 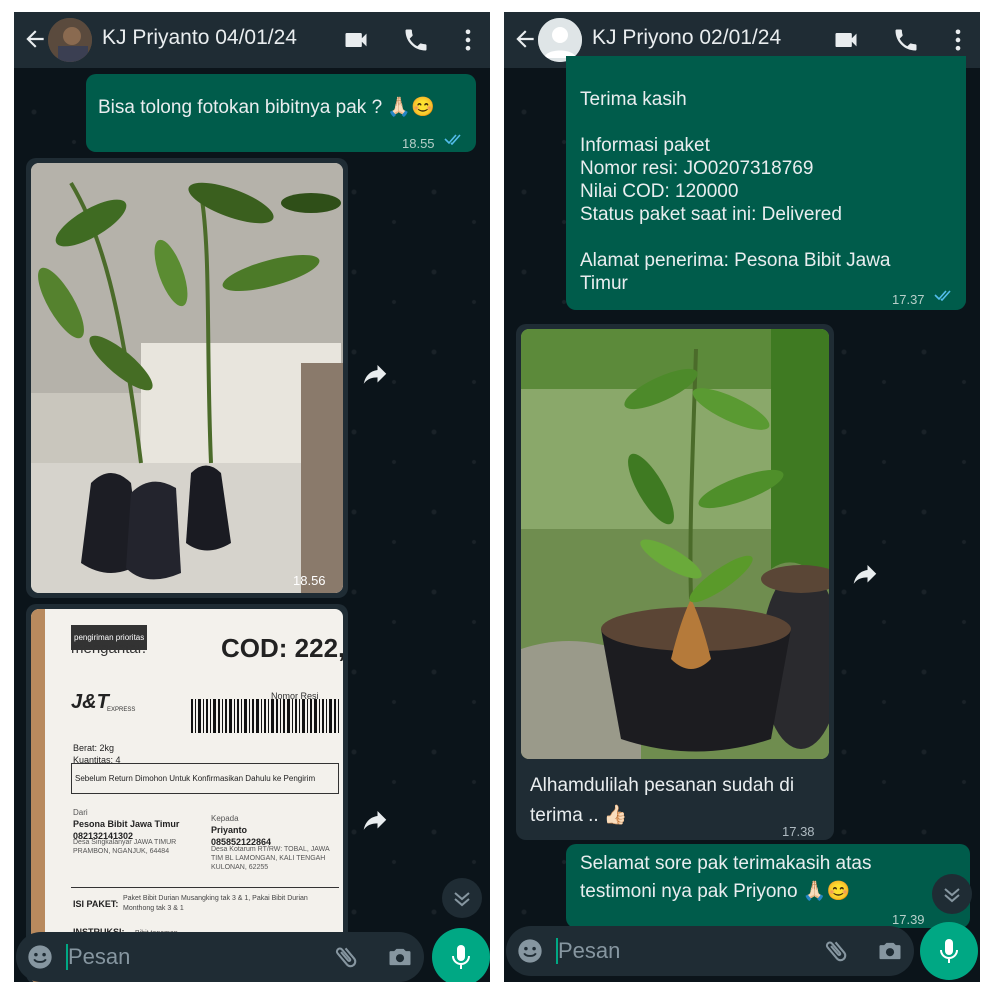 I want to click on message-incoming-image: 18.56, so click(x=187, y=378).